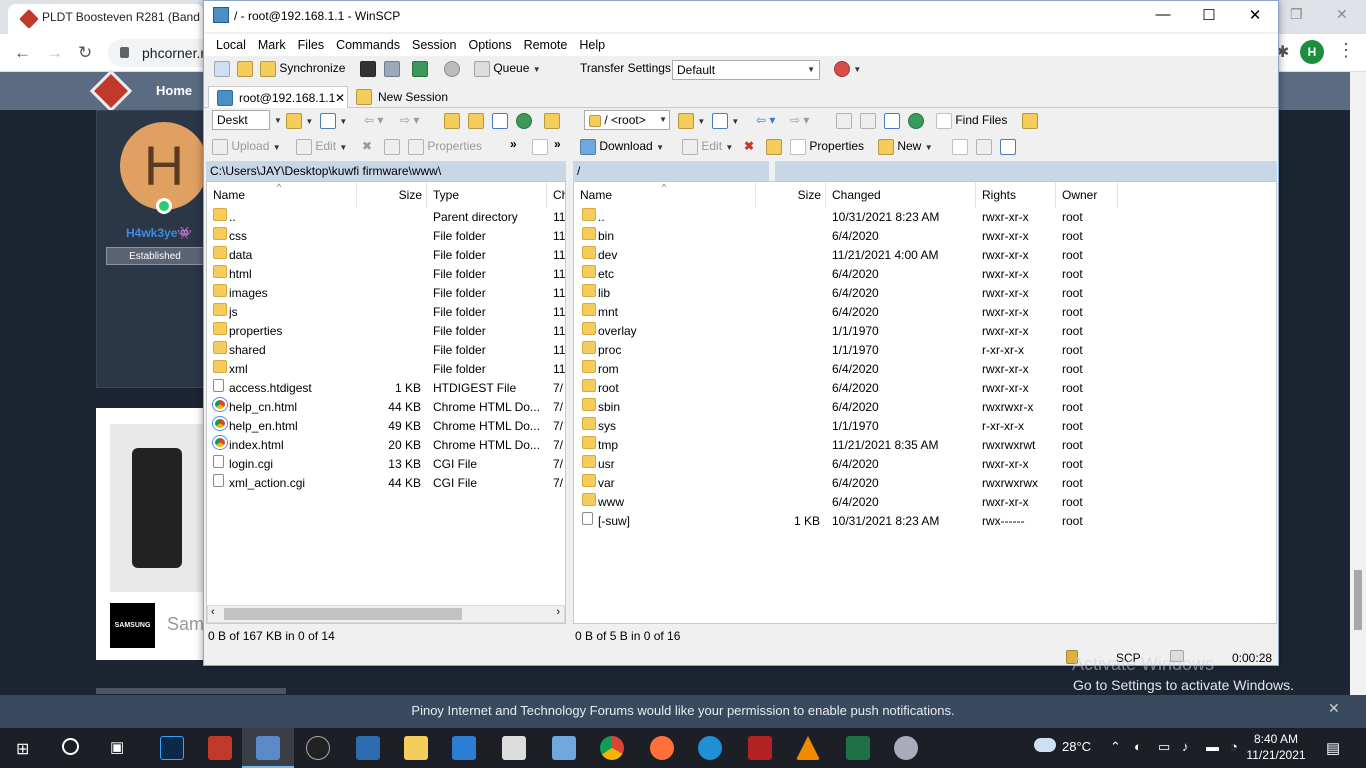  I want to click on page-scrollbar, so click(1358, 400).